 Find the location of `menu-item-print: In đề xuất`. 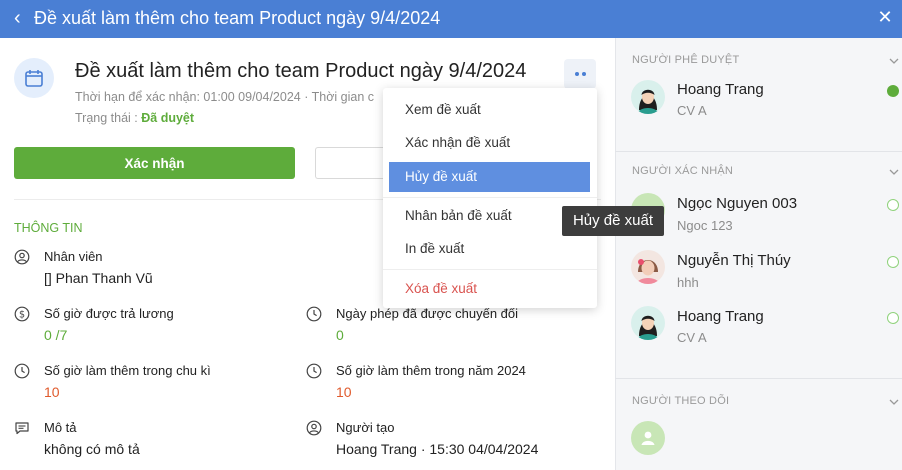

menu-item-print: In đề xuất is located at coordinates (489, 249).